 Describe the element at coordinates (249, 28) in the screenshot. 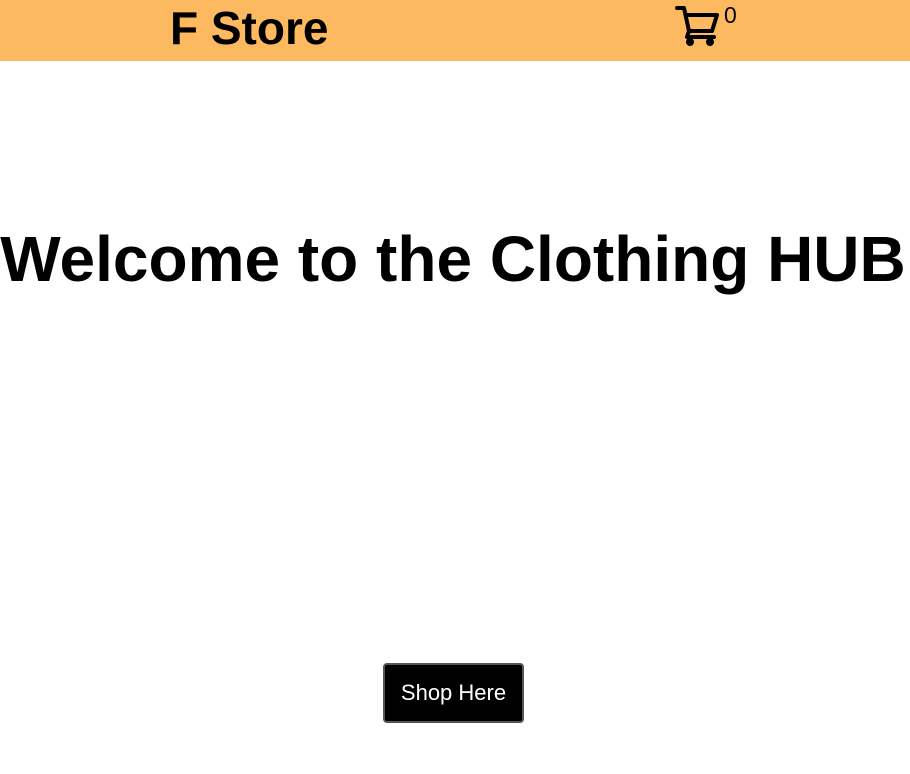

I see `brand-logo-text: F Store` at that location.